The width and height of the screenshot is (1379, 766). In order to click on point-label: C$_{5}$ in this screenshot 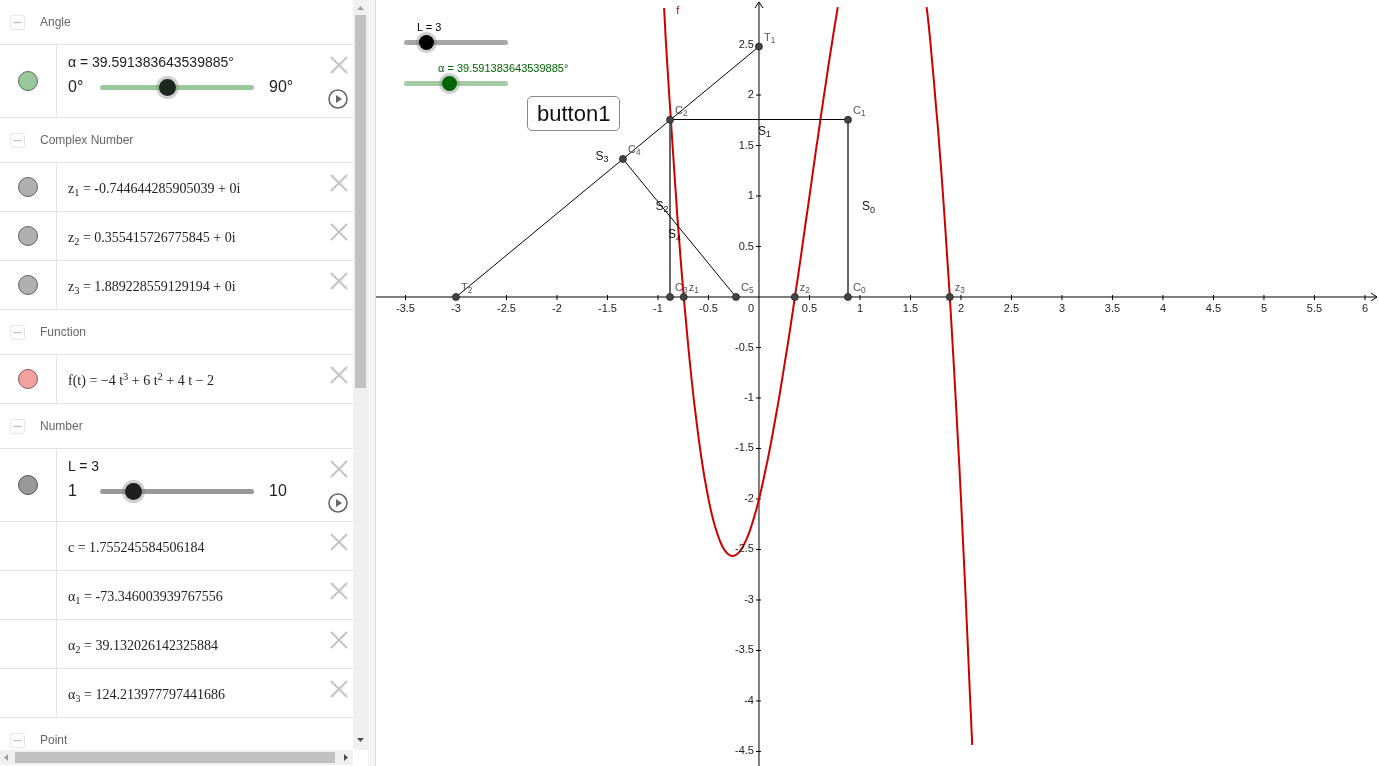, I will do `click(747, 287)`.